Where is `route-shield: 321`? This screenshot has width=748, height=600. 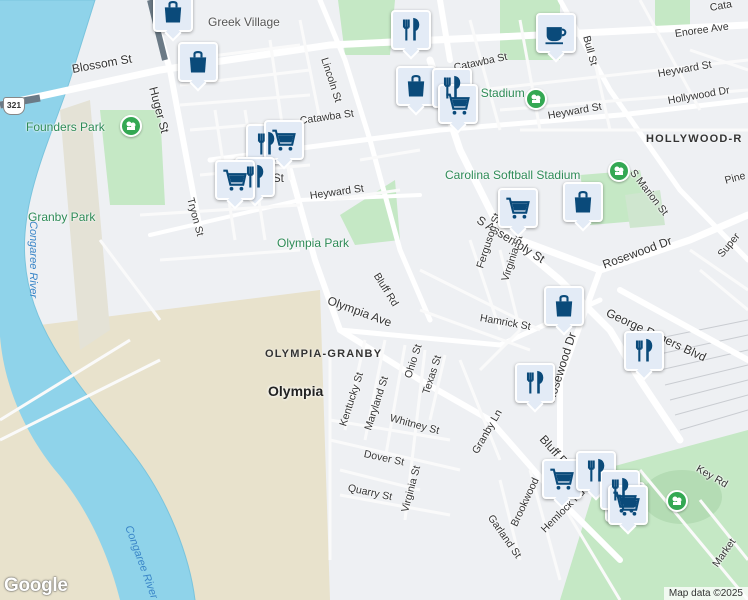
route-shield: 321 is located at coordinates (14, 106).